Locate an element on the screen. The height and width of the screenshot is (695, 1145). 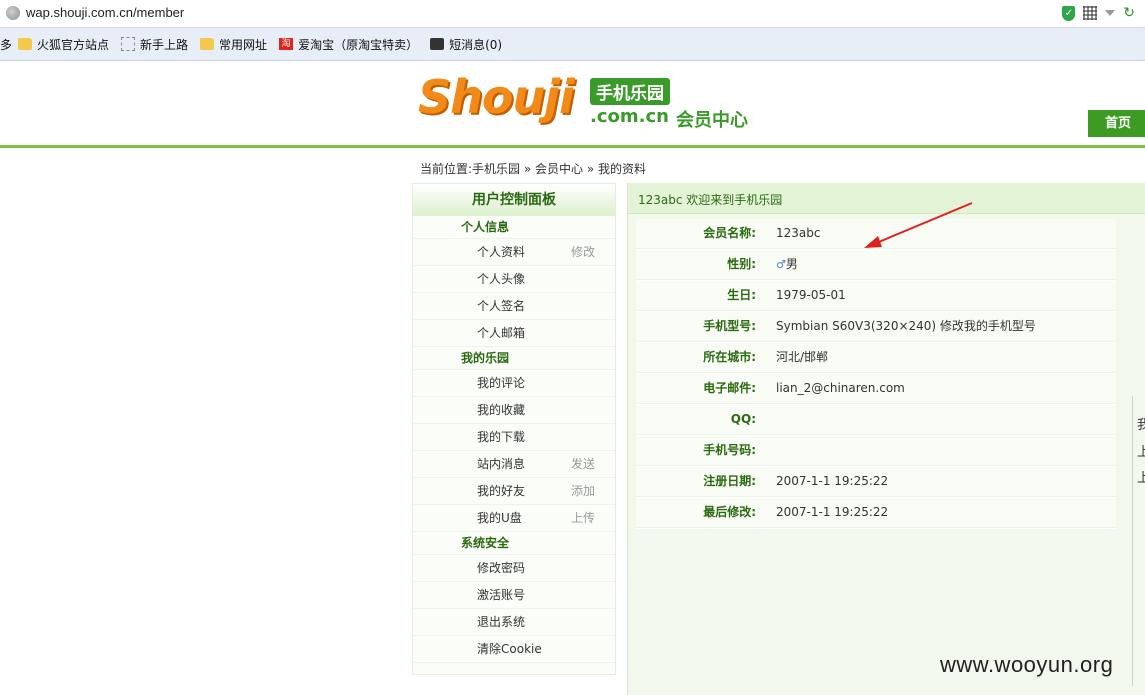
field-value: 河北/邯郸 is located at coordinates (802, 357).